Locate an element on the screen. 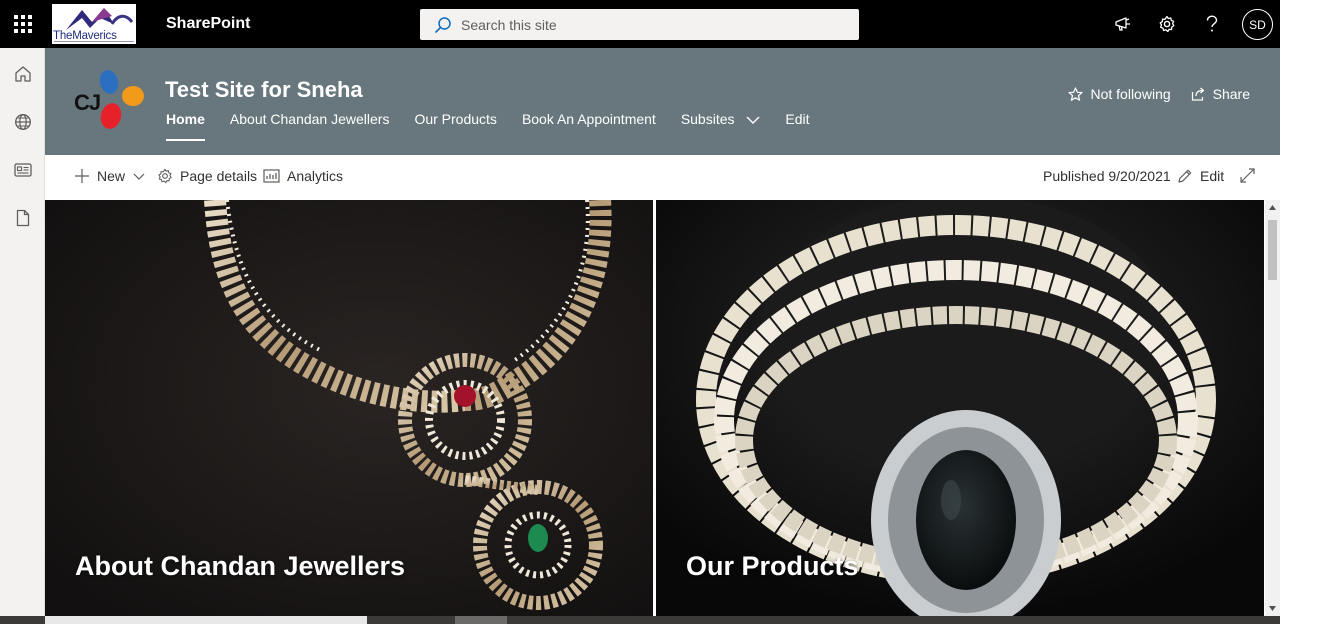  page-details-button: Page details is located at coordinates (207, 176).